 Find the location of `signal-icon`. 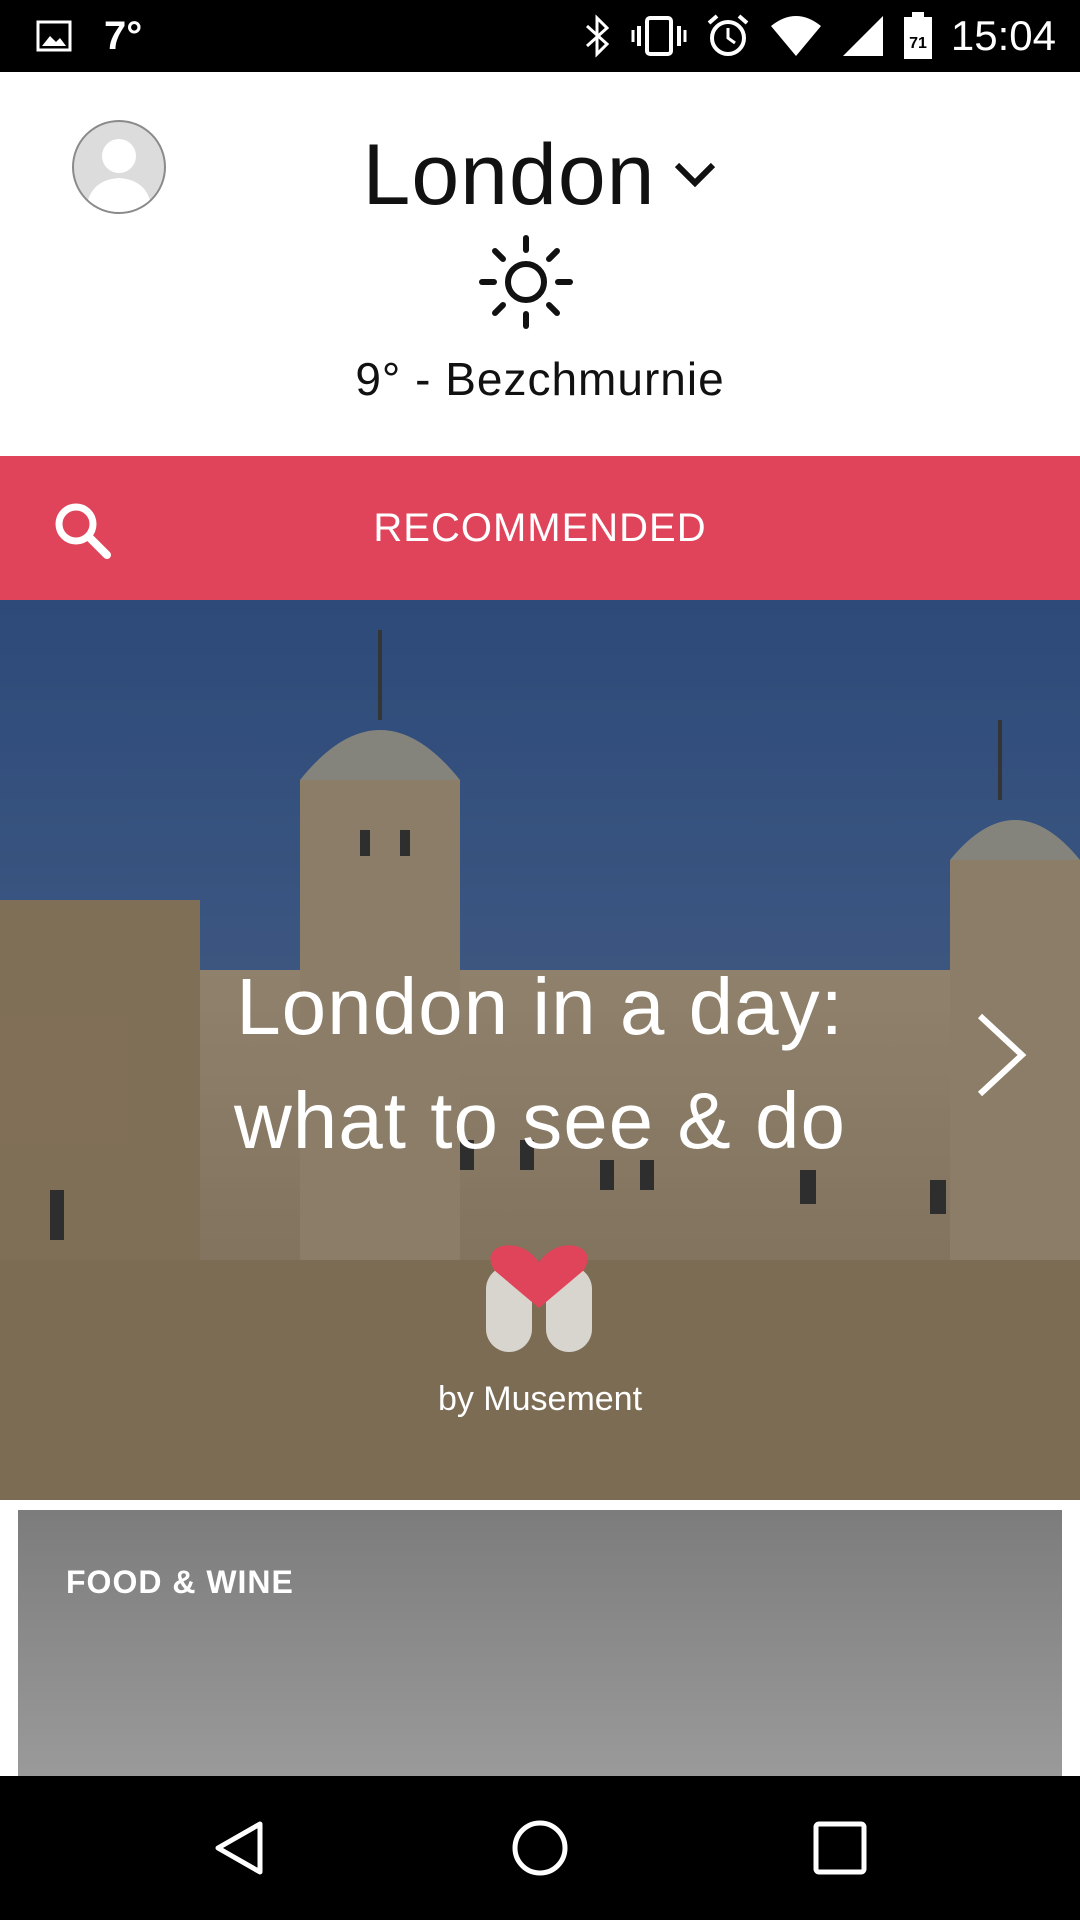

signal-icon is located at coordinates (863, 36).